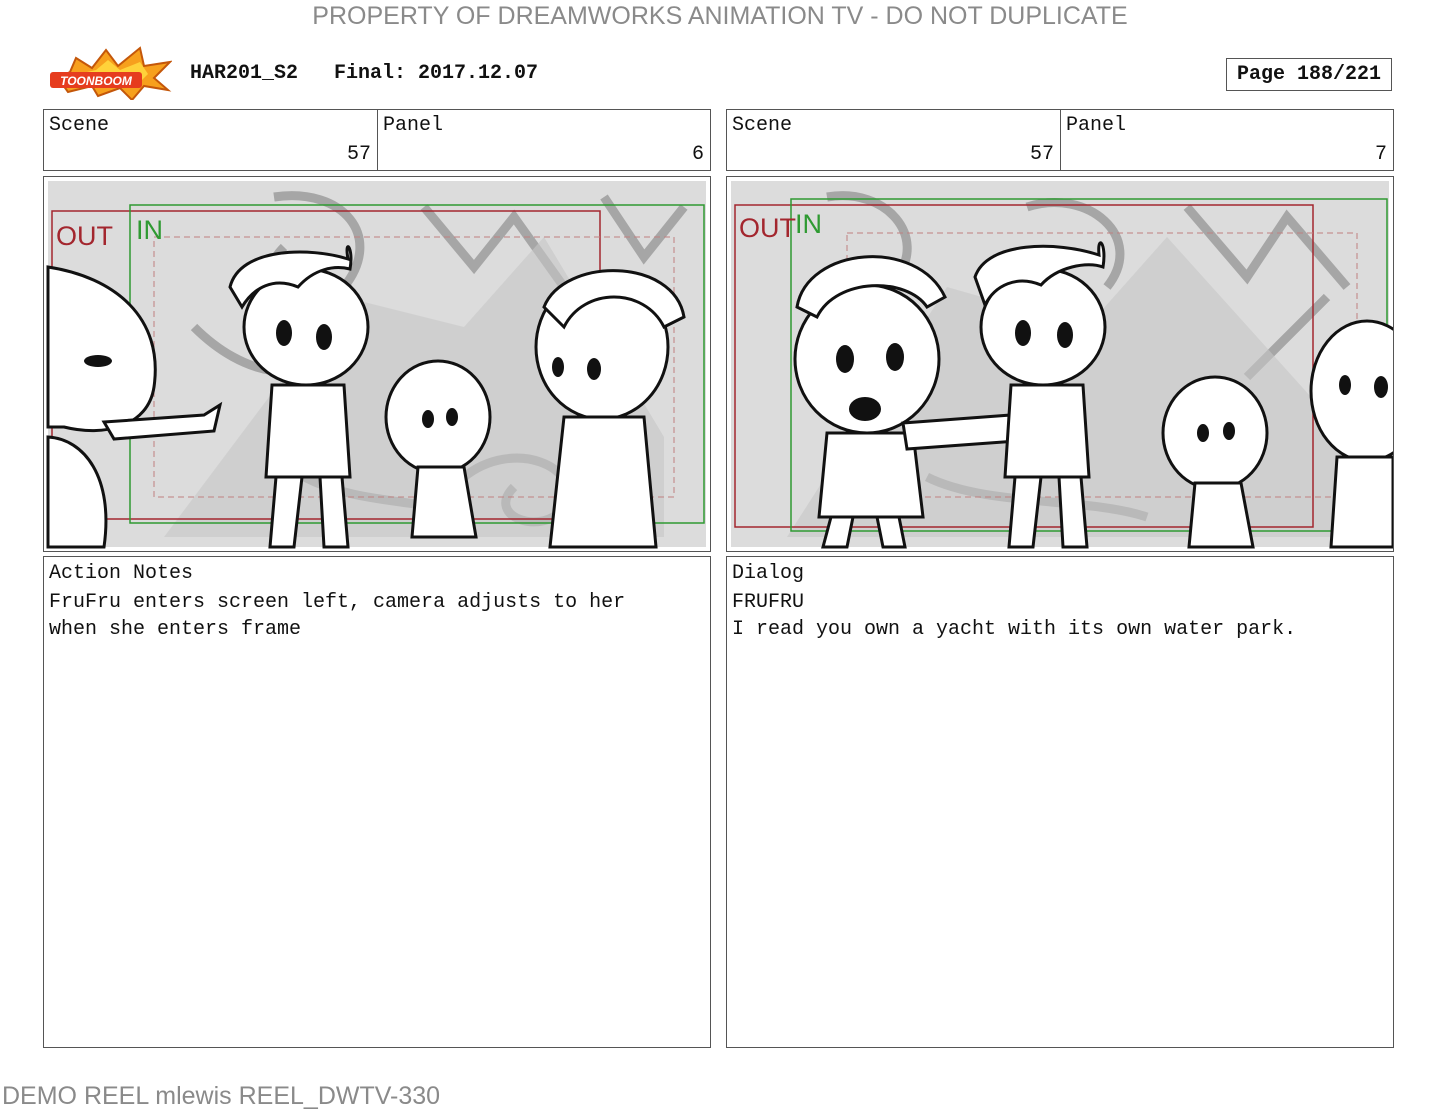 Image resolution: width=1440 pixels, height=1113 pixels. What do you see at coordinates (210, 140) in the screenshot?
I see `scene-cell-left: Scene 57` at bounding box center [210, 140].